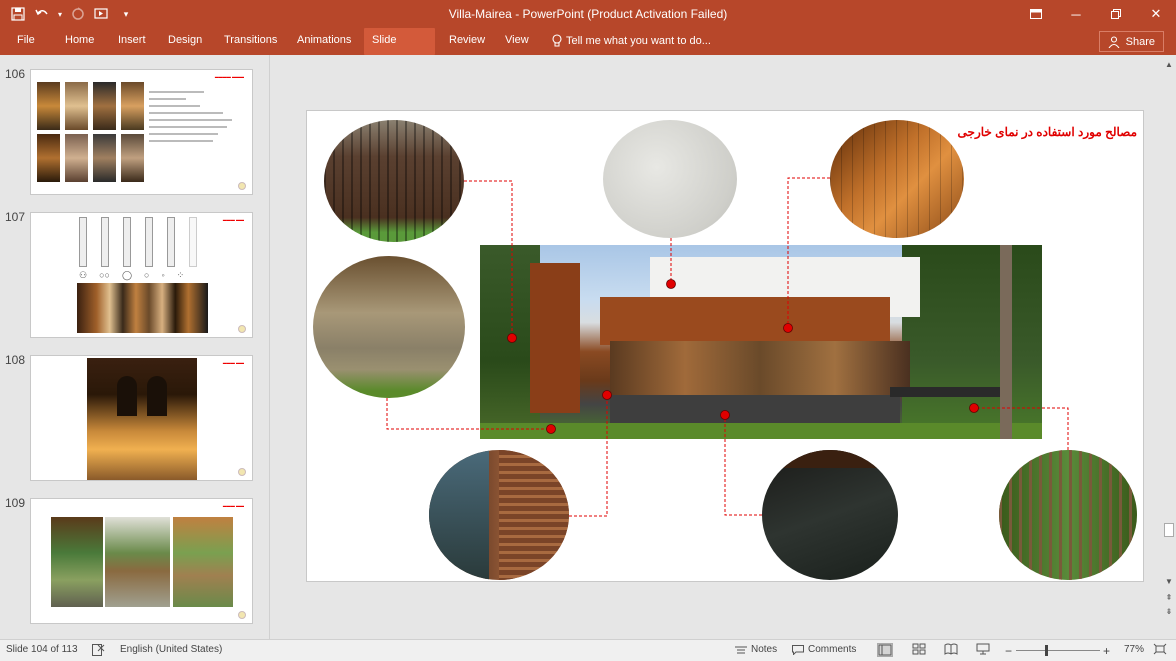  What do you see at coordinates (808, 252) in the screenshot?
I see `connector-wood-cladding` at bounding box center [808, 252].